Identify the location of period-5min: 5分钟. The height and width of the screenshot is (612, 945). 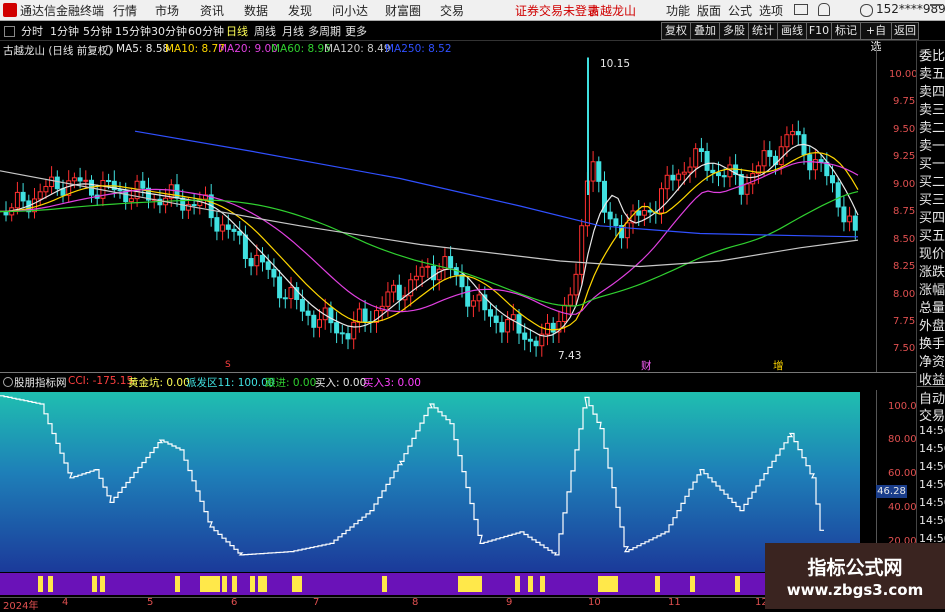
(97, 31).